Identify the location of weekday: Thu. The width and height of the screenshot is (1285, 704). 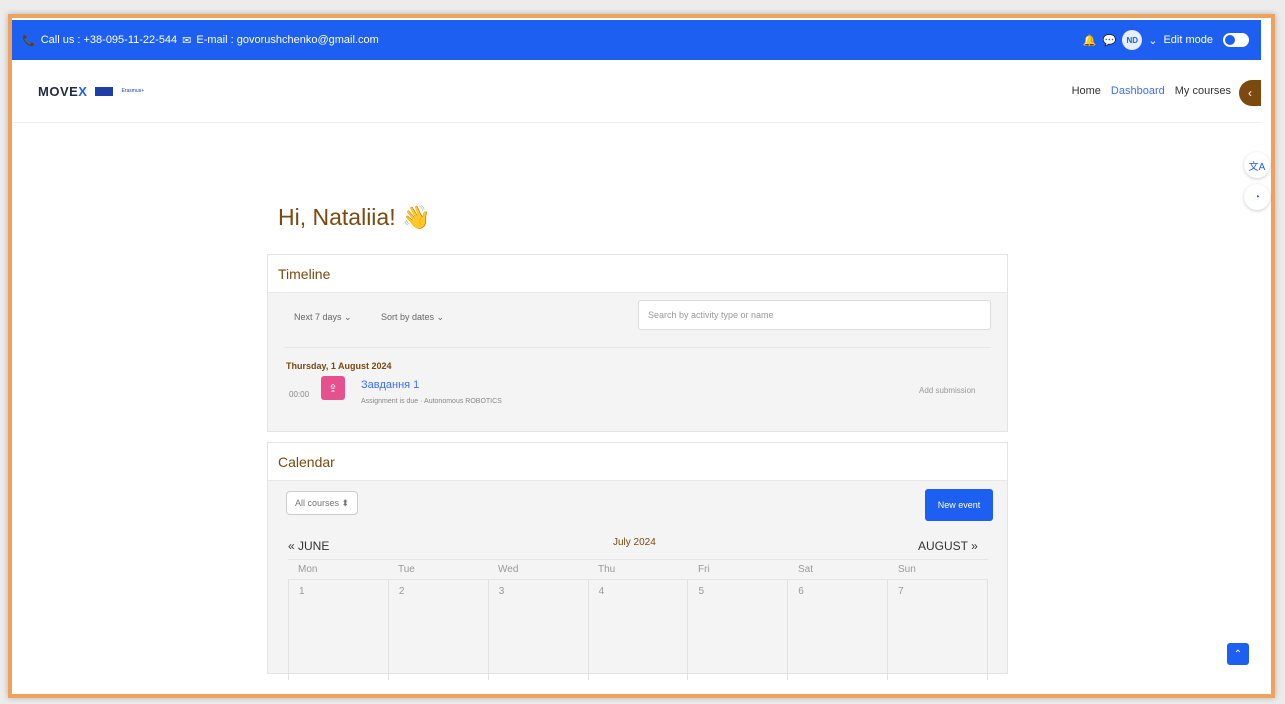
(638, 569).